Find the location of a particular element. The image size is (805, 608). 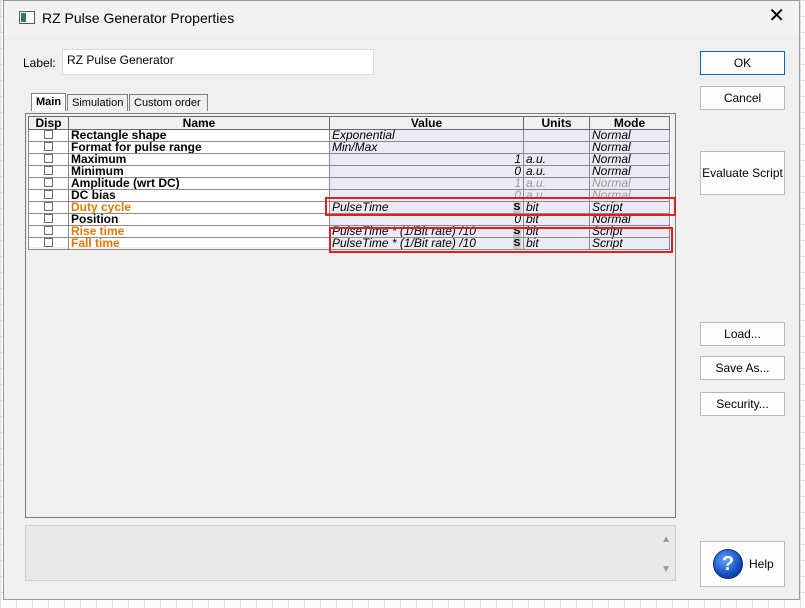

tab-main: Main is located at coordinates (48, 102).